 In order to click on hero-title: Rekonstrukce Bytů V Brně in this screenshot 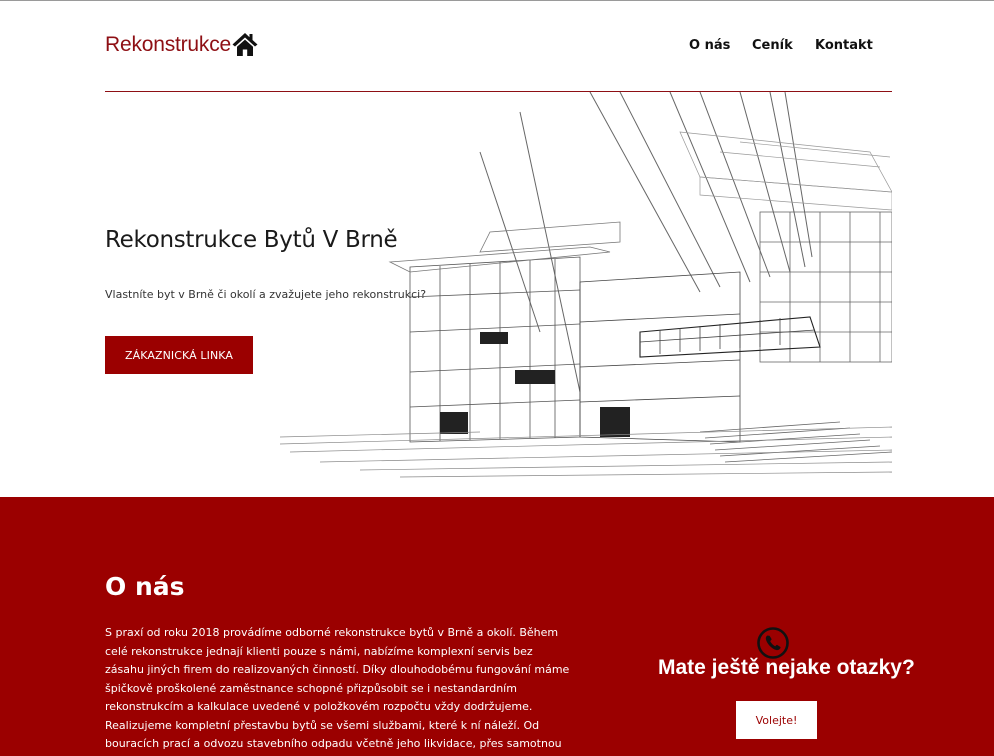, I will do `click(251, 240)`.